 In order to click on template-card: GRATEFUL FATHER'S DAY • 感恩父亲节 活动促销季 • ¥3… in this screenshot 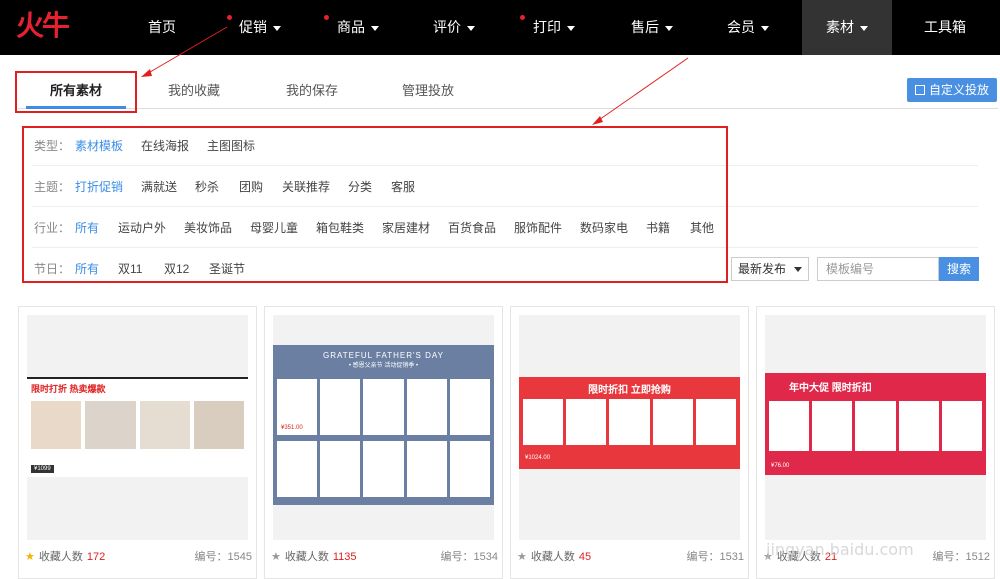, I will do `click(383, 442)`.